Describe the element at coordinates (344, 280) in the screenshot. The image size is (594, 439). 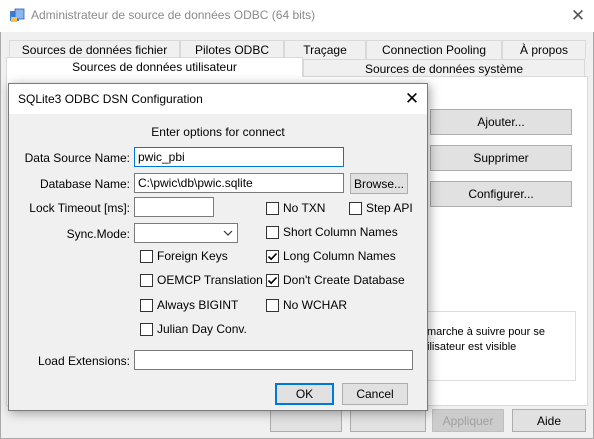
I see `dont-create-database-label: Don't Create Database` at that location.